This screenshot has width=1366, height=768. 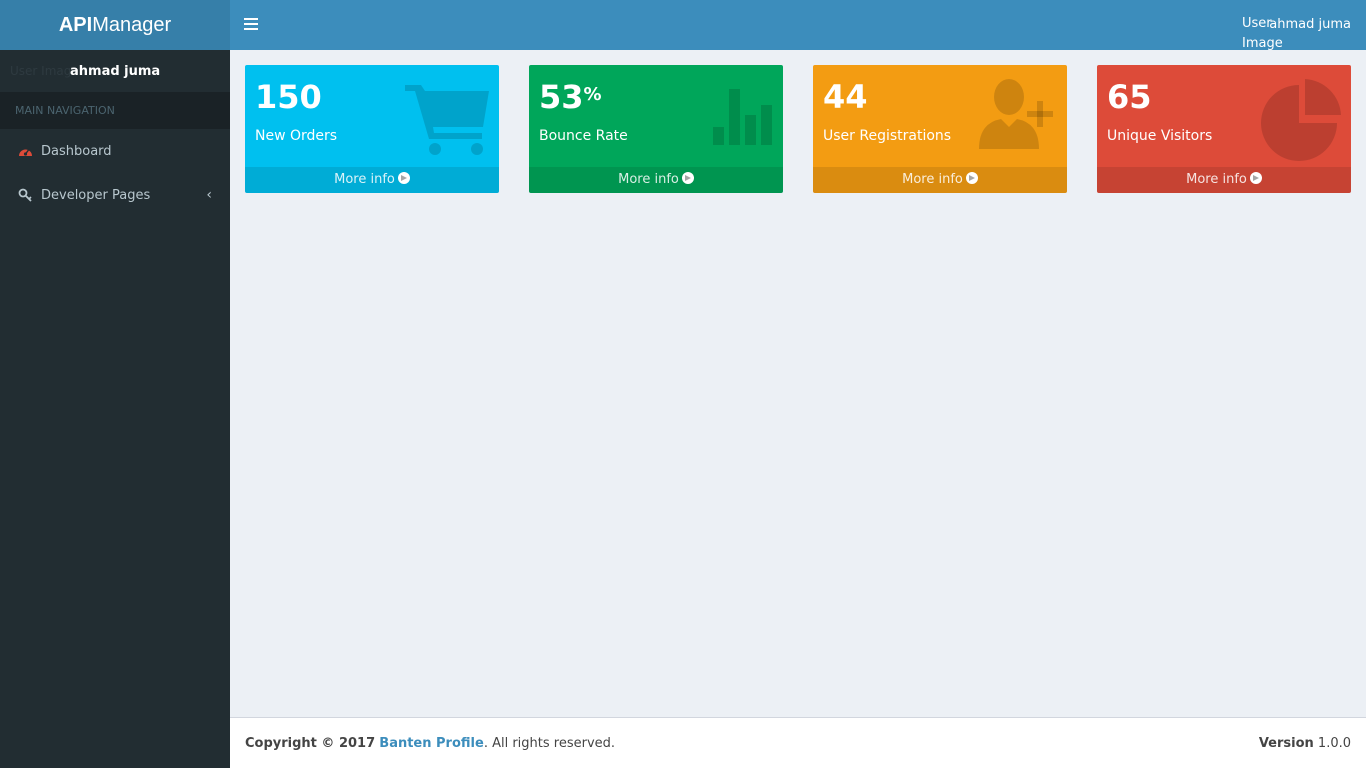 What do you see at coordinates (798, 25) in the screenshot?
I see `top-navbar: User Image ahmad juma` at bounding box center [798, 25].